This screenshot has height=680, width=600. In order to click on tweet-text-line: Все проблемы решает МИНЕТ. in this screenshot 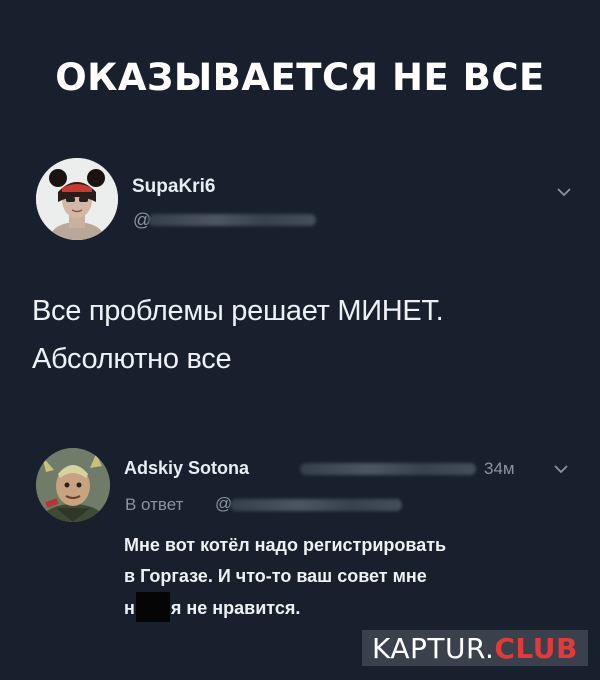, I will do `click(238, 311)`.